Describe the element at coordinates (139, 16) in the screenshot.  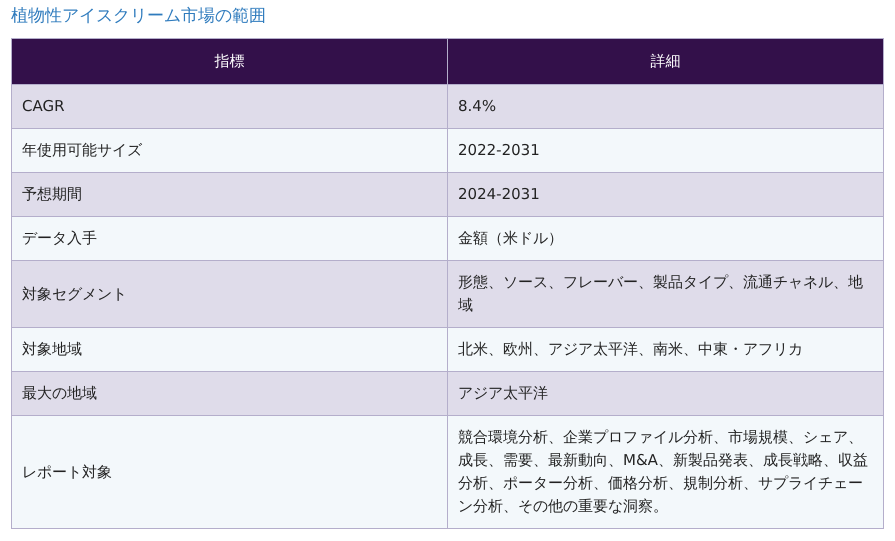
I see `section-title: 植物性アイスクリーム市場の範囲` at that location.